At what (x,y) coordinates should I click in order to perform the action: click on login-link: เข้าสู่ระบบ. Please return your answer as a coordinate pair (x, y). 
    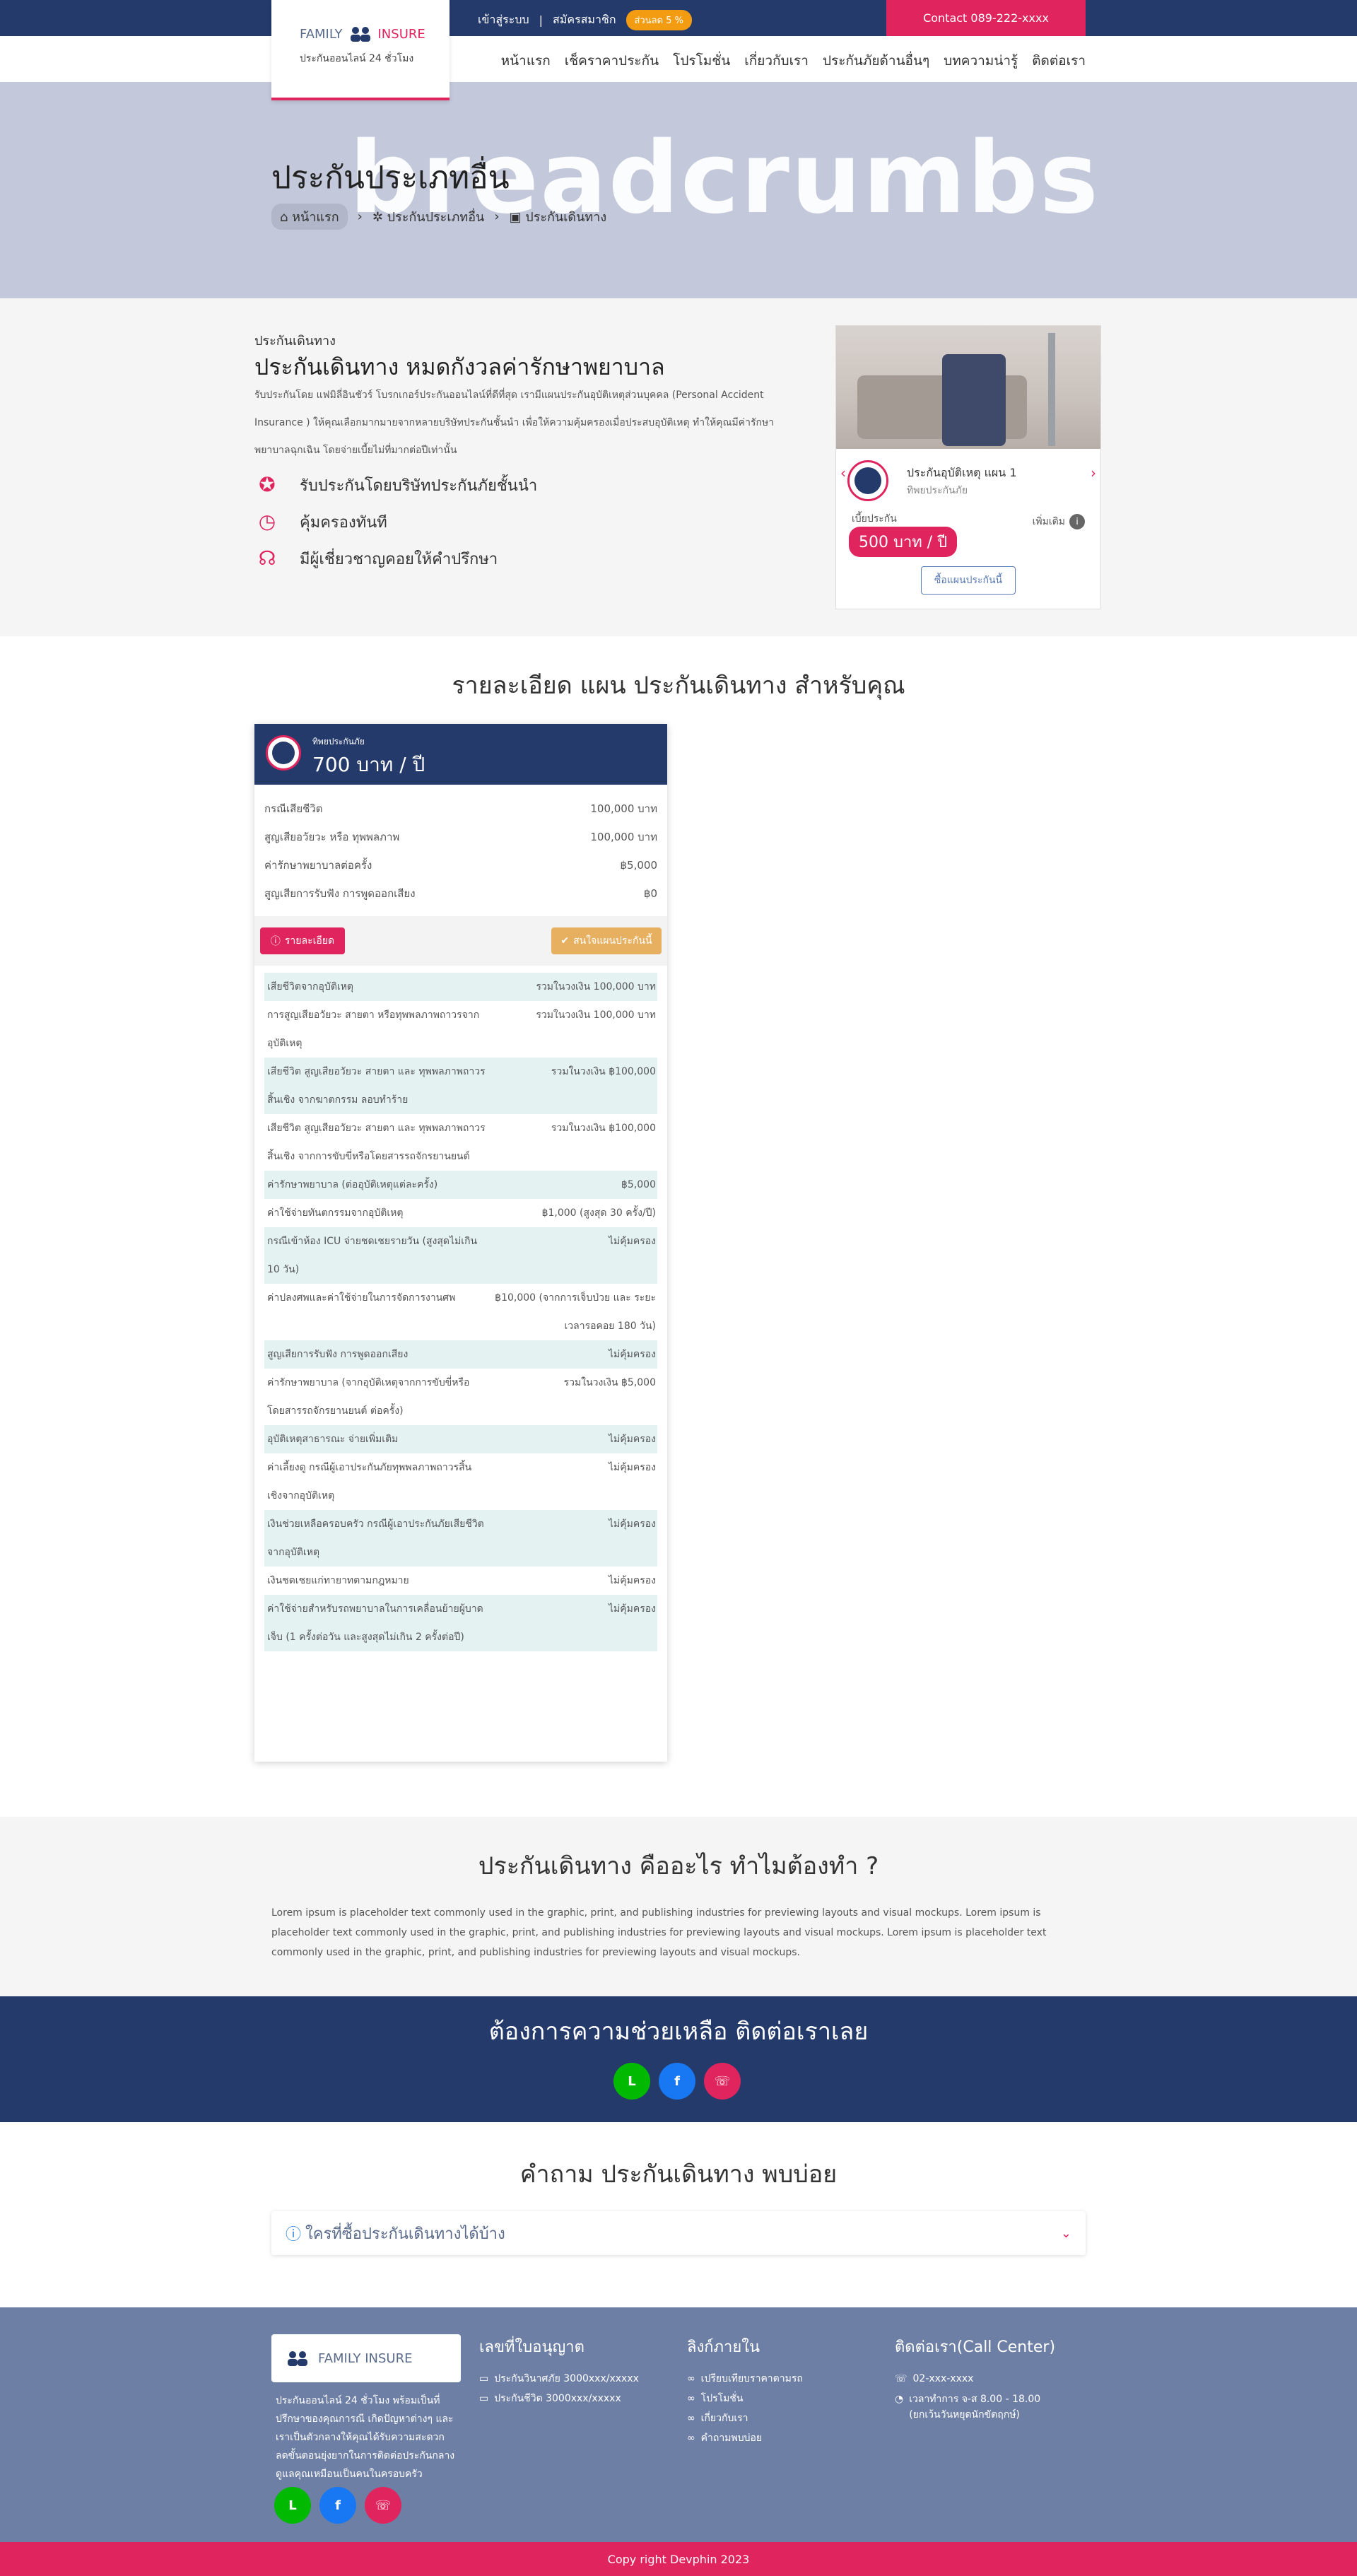
    Looking at the image, I should click on (503, 20).